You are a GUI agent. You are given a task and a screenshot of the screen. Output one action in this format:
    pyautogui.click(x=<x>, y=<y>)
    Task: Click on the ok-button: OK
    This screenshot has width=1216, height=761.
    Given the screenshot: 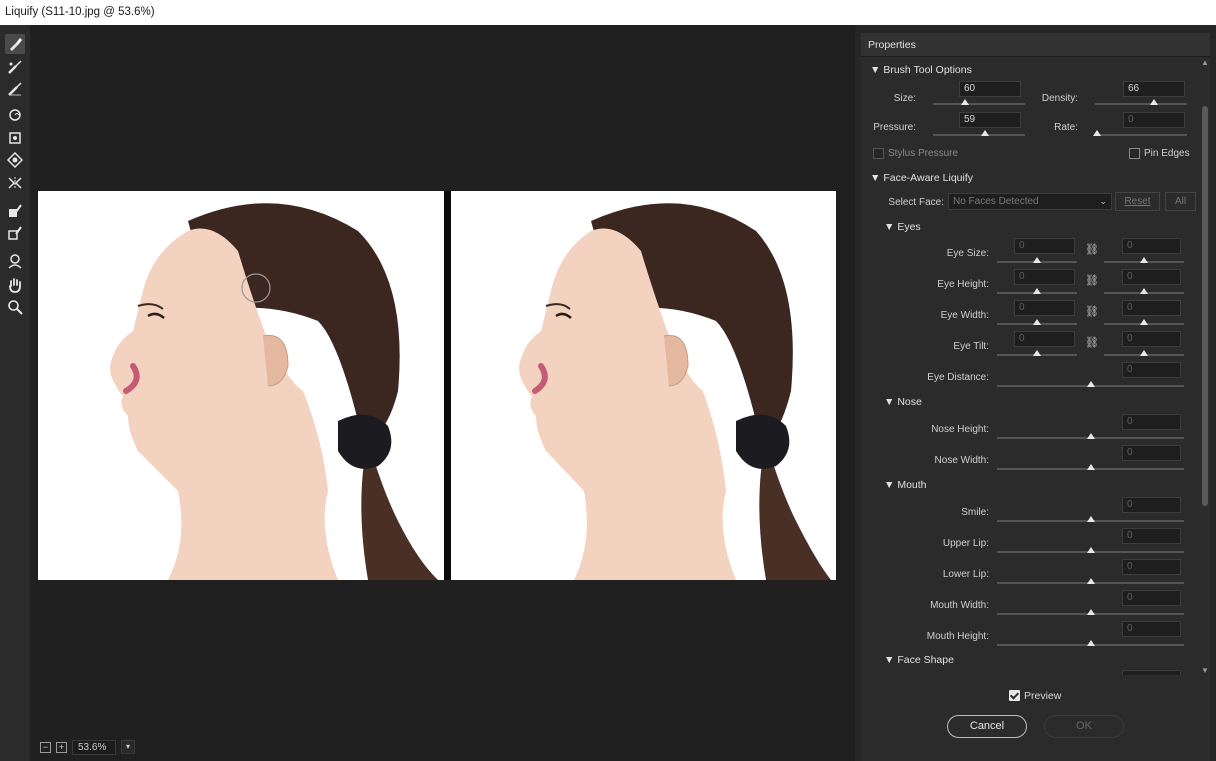 What is the action you would take?
    pyautogui.click(x=1084, y=726)
    